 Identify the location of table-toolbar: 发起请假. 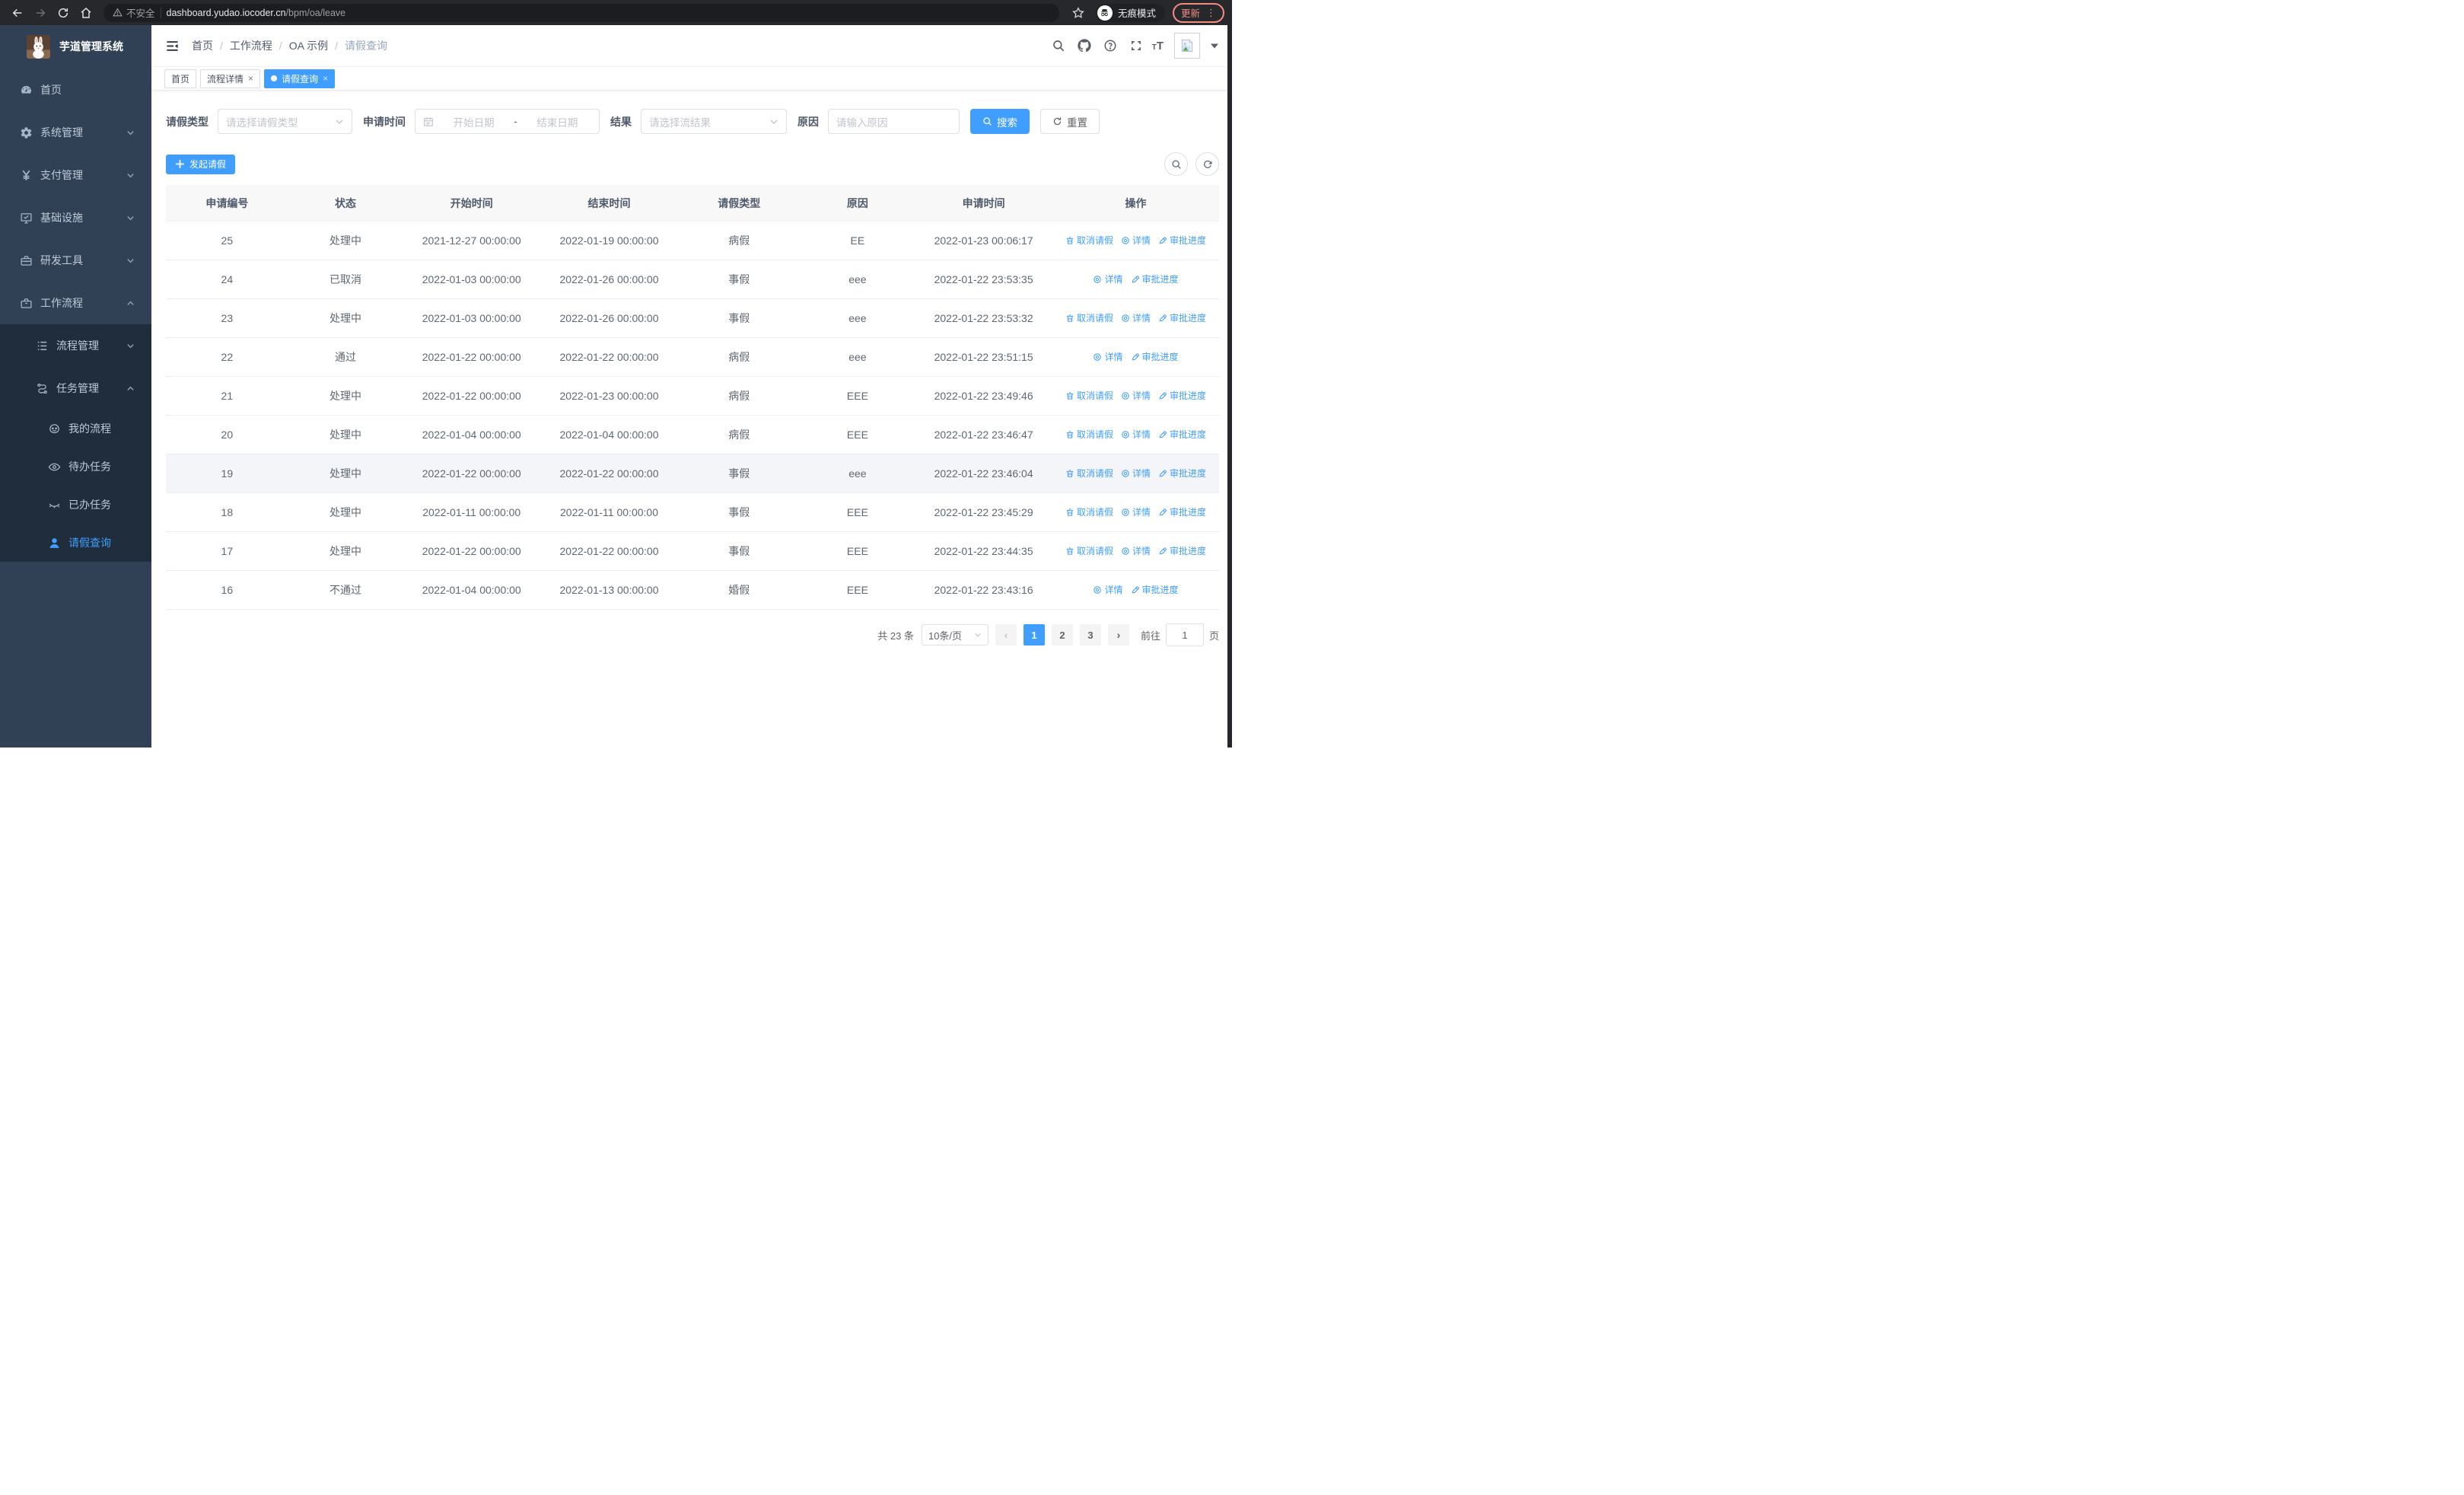
(692, 164).